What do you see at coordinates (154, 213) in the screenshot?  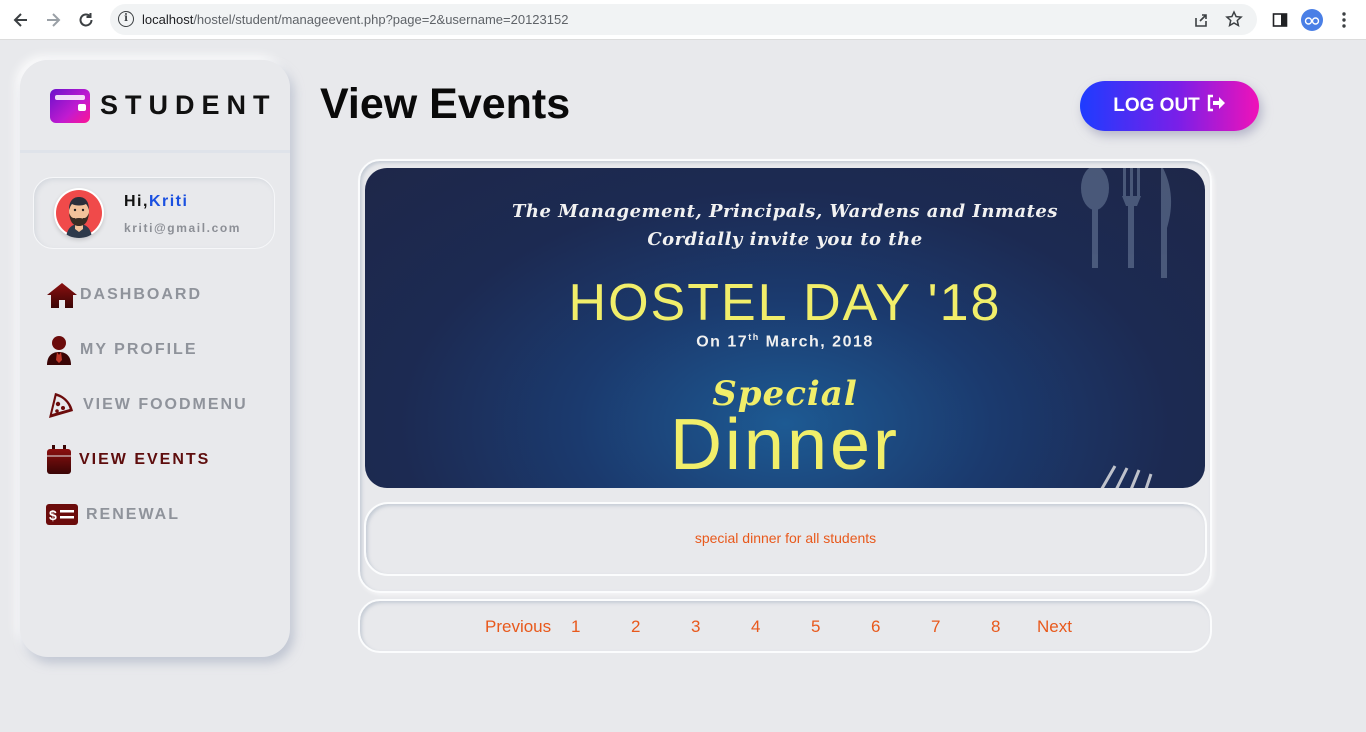 I see `profile-card: Hi,Kriti kriti@gmail.com` at bounding box center [154, 213].